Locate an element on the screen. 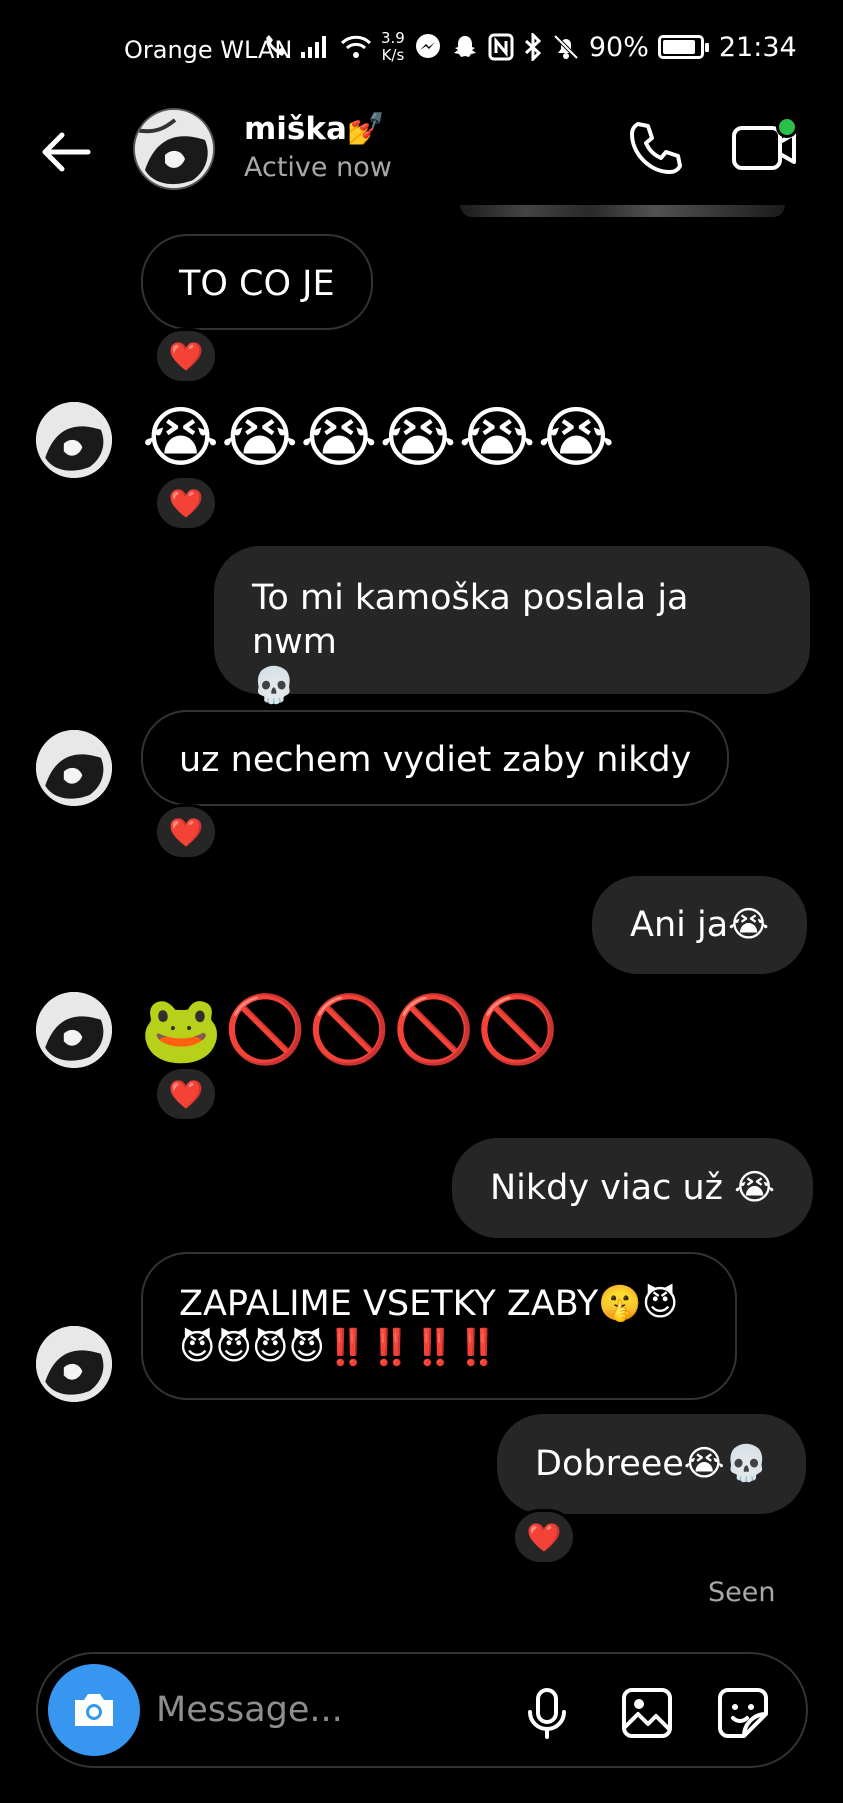  speed-unit: K/s is located at coordinates (393, 55).